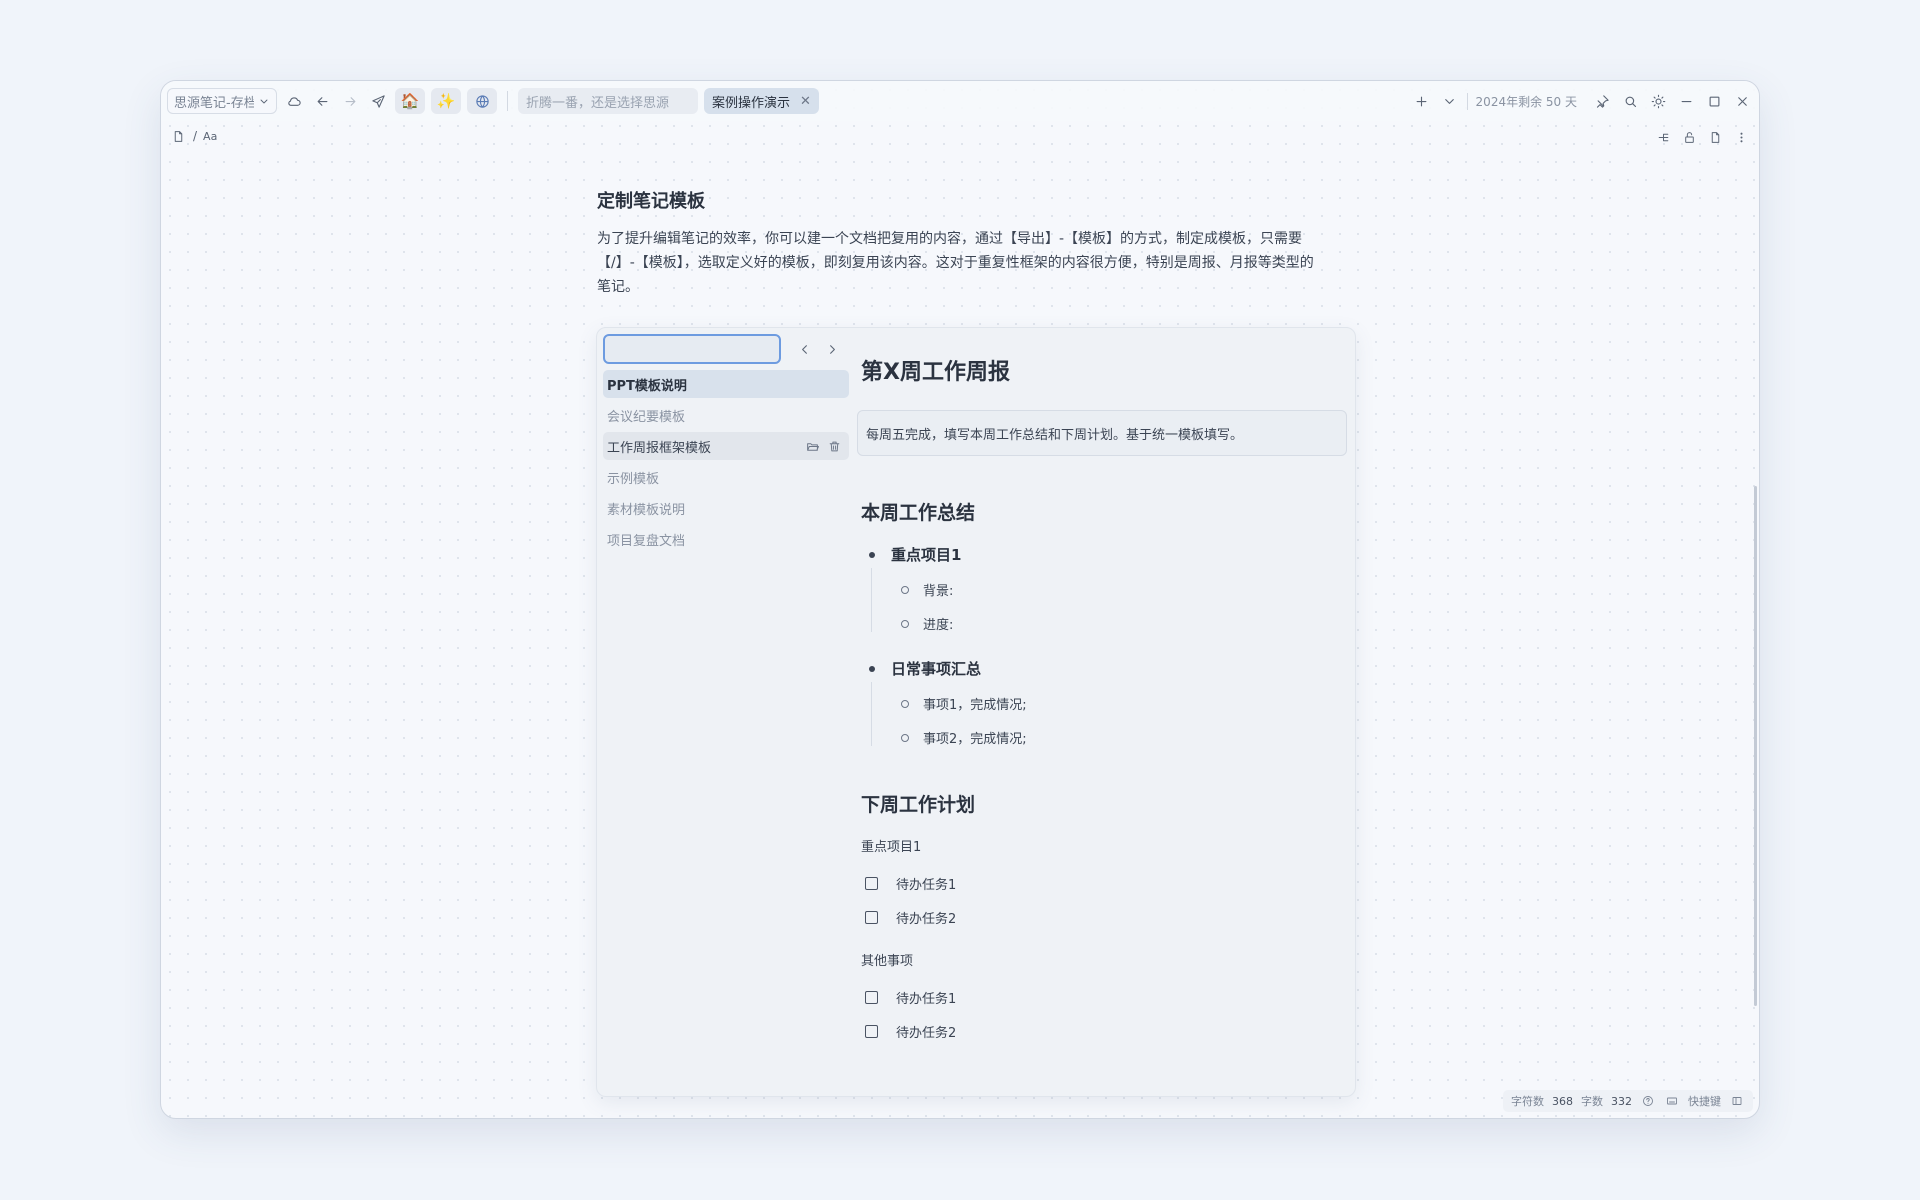  I want to click on sun-icon, so click(1658, 101).